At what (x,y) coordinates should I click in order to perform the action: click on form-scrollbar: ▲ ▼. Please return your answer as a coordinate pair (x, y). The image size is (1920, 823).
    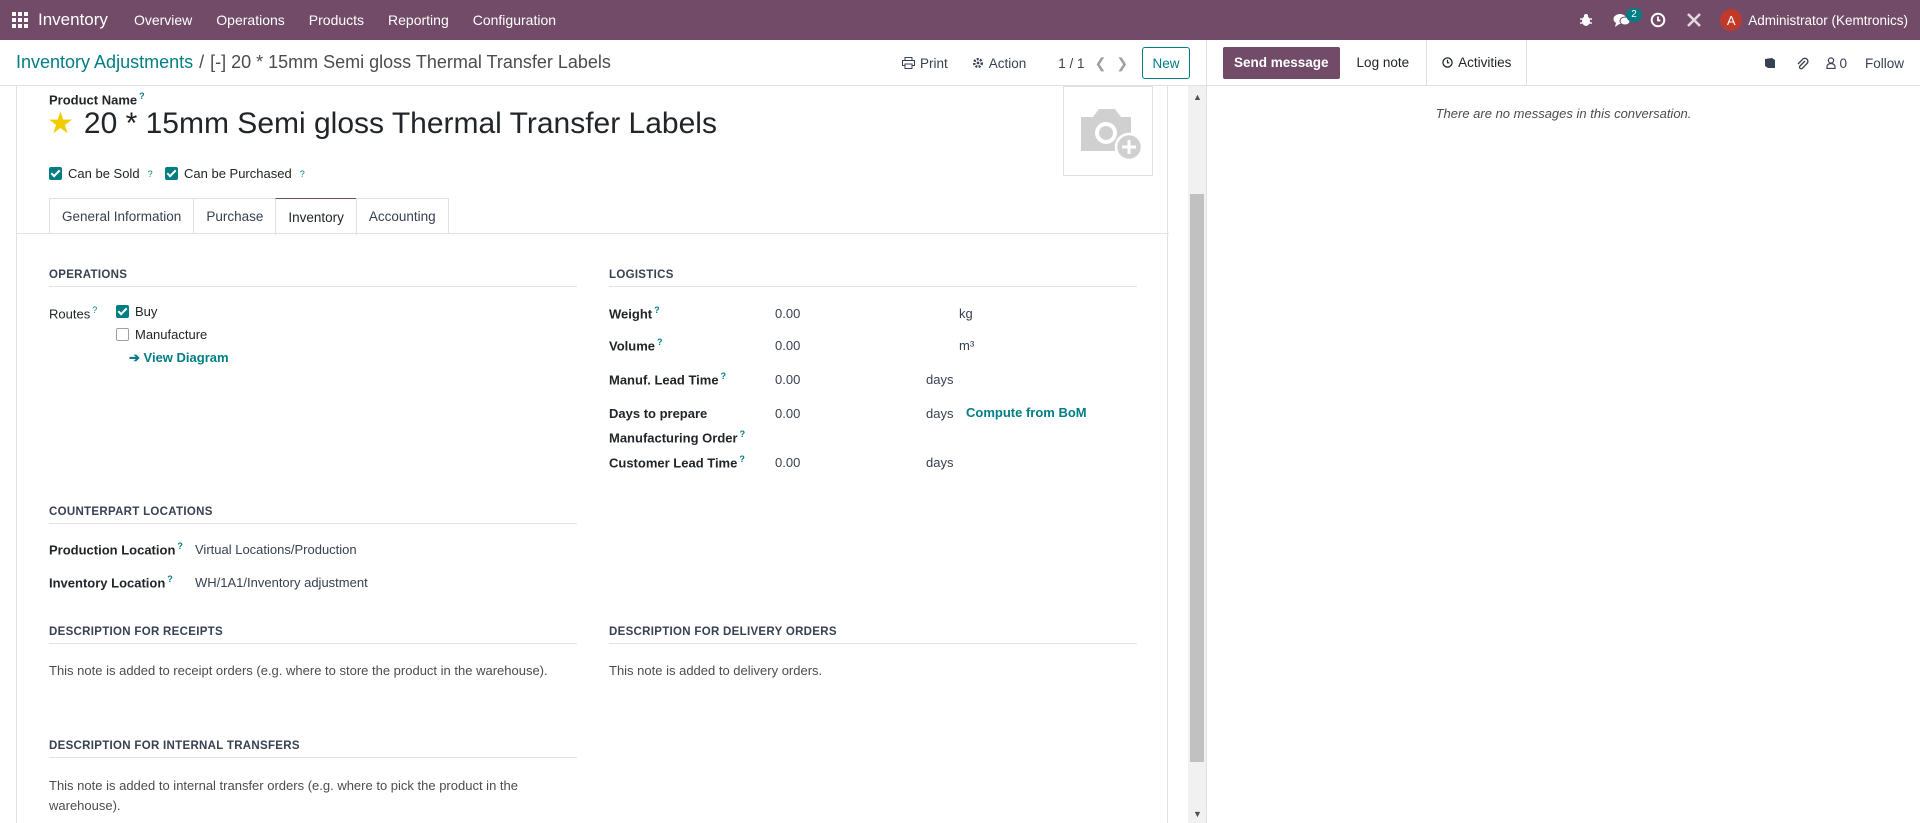
    Looking at the image, I should click on (1197, 454).